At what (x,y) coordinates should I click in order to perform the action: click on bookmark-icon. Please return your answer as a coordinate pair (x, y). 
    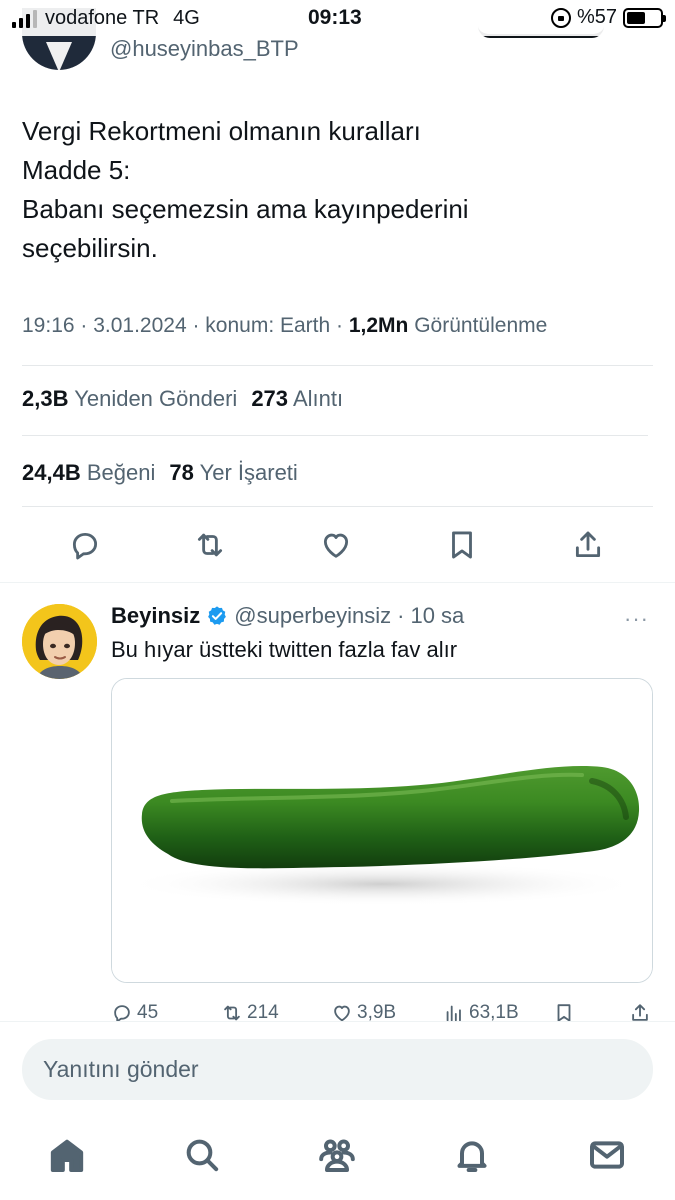
    Looking at the image, I should click on (462, 545).